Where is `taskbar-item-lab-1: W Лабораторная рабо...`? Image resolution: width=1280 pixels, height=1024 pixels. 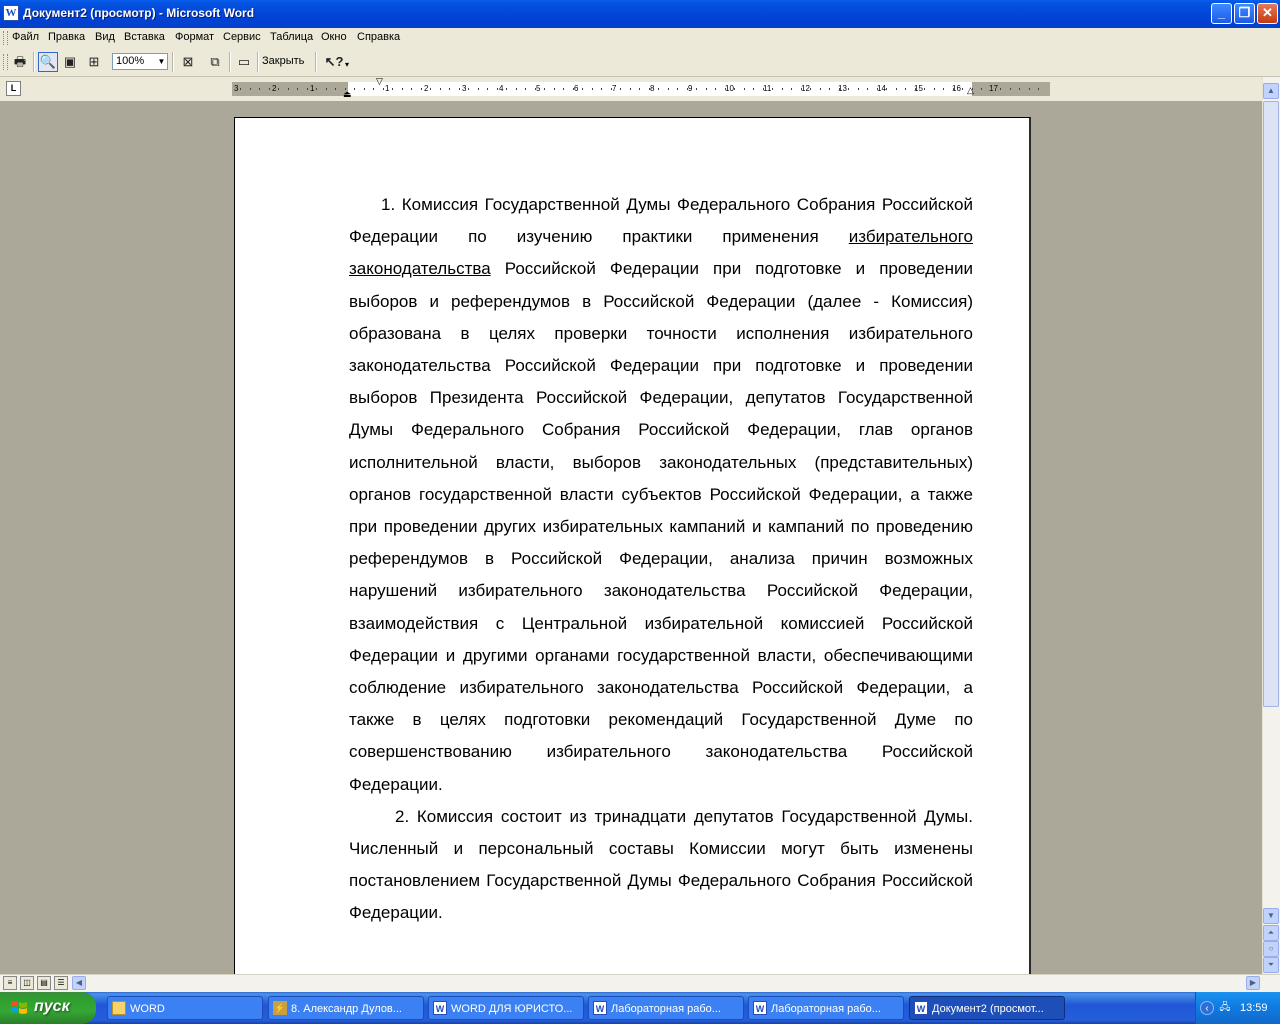 taskbar-item-lab-1: W Лабораторная рабо... is located at coordinates (666, 1008).